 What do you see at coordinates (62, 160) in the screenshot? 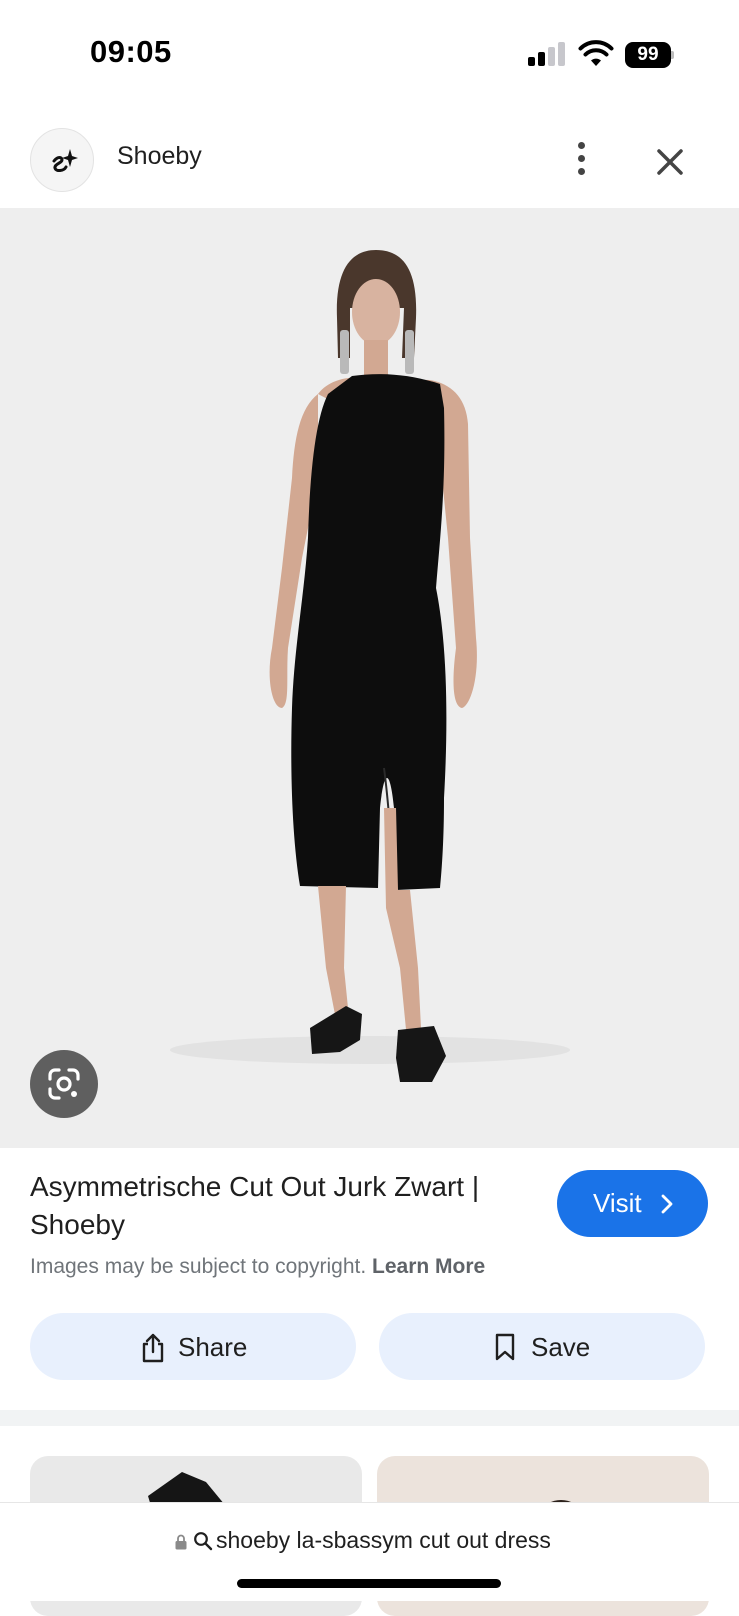
I see `shoeby-logo-icon` at bounding box center [62, 160].